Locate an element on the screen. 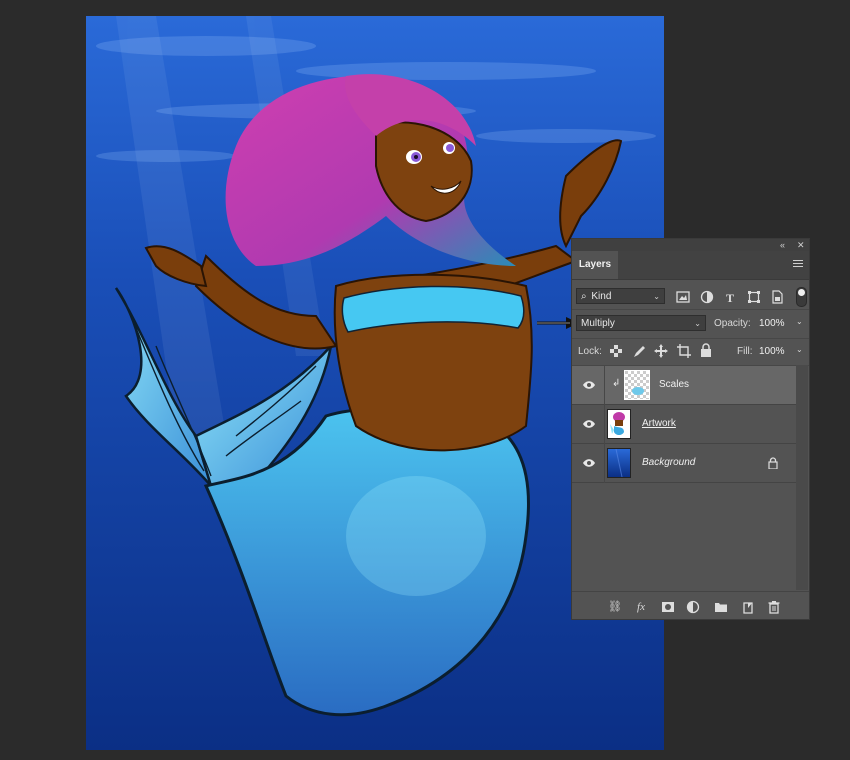 The image size is (850, 760). layer-name-scales: Scales is located at coordinates (674, 384).